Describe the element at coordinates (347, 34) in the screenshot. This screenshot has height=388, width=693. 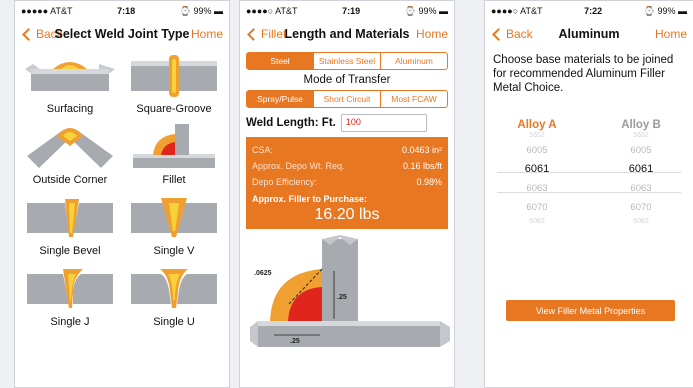
I see `nav-bar: Fillet Length and Materials Home` at that location.